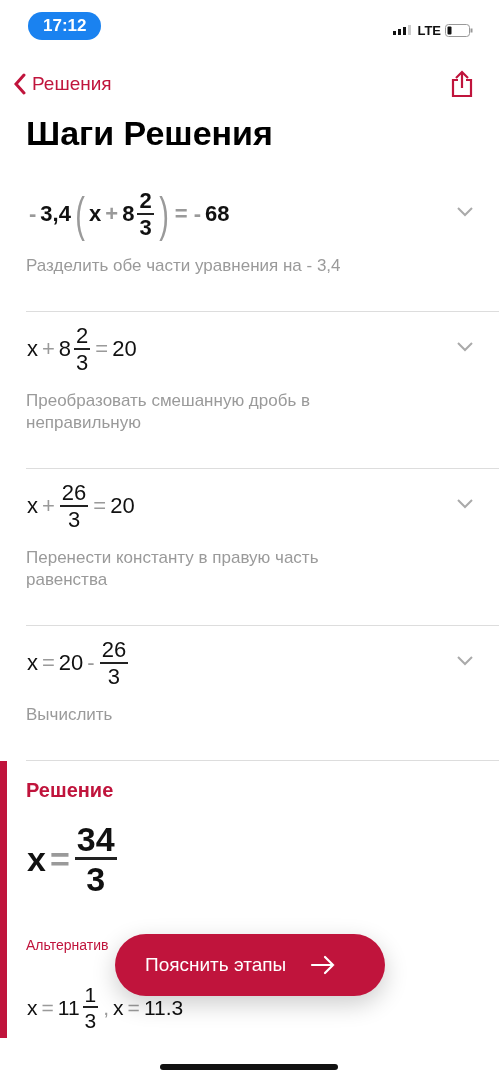  Describe the element at coordinates (173, 569) in the screenshot. I see `step-description: Перенести константу в правую часть равенства` at that location.